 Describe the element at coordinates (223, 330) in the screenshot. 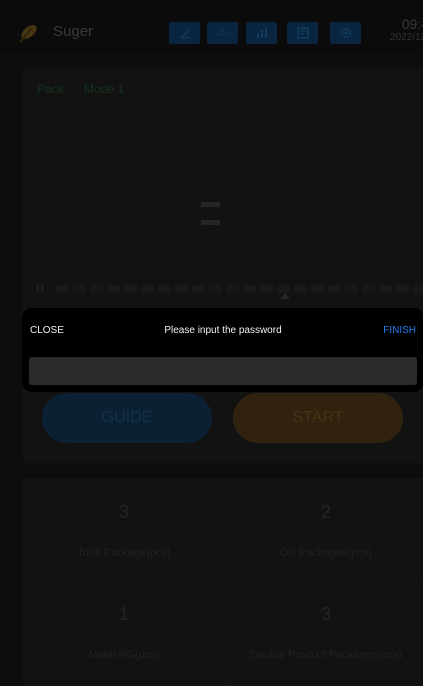

I see `dialog-title: Please input the password` at that location.